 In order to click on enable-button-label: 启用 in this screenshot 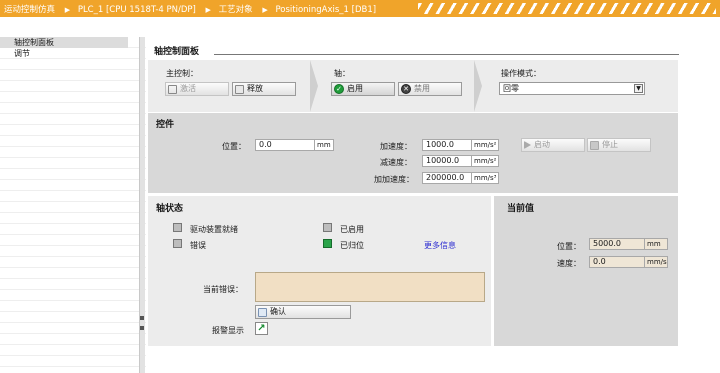, I will do `click(355, 88)`.